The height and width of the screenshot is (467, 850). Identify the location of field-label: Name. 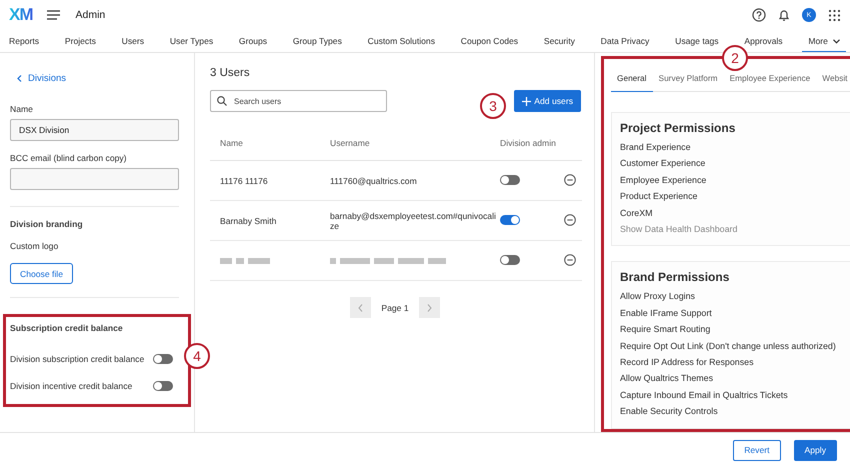
(22, 109).